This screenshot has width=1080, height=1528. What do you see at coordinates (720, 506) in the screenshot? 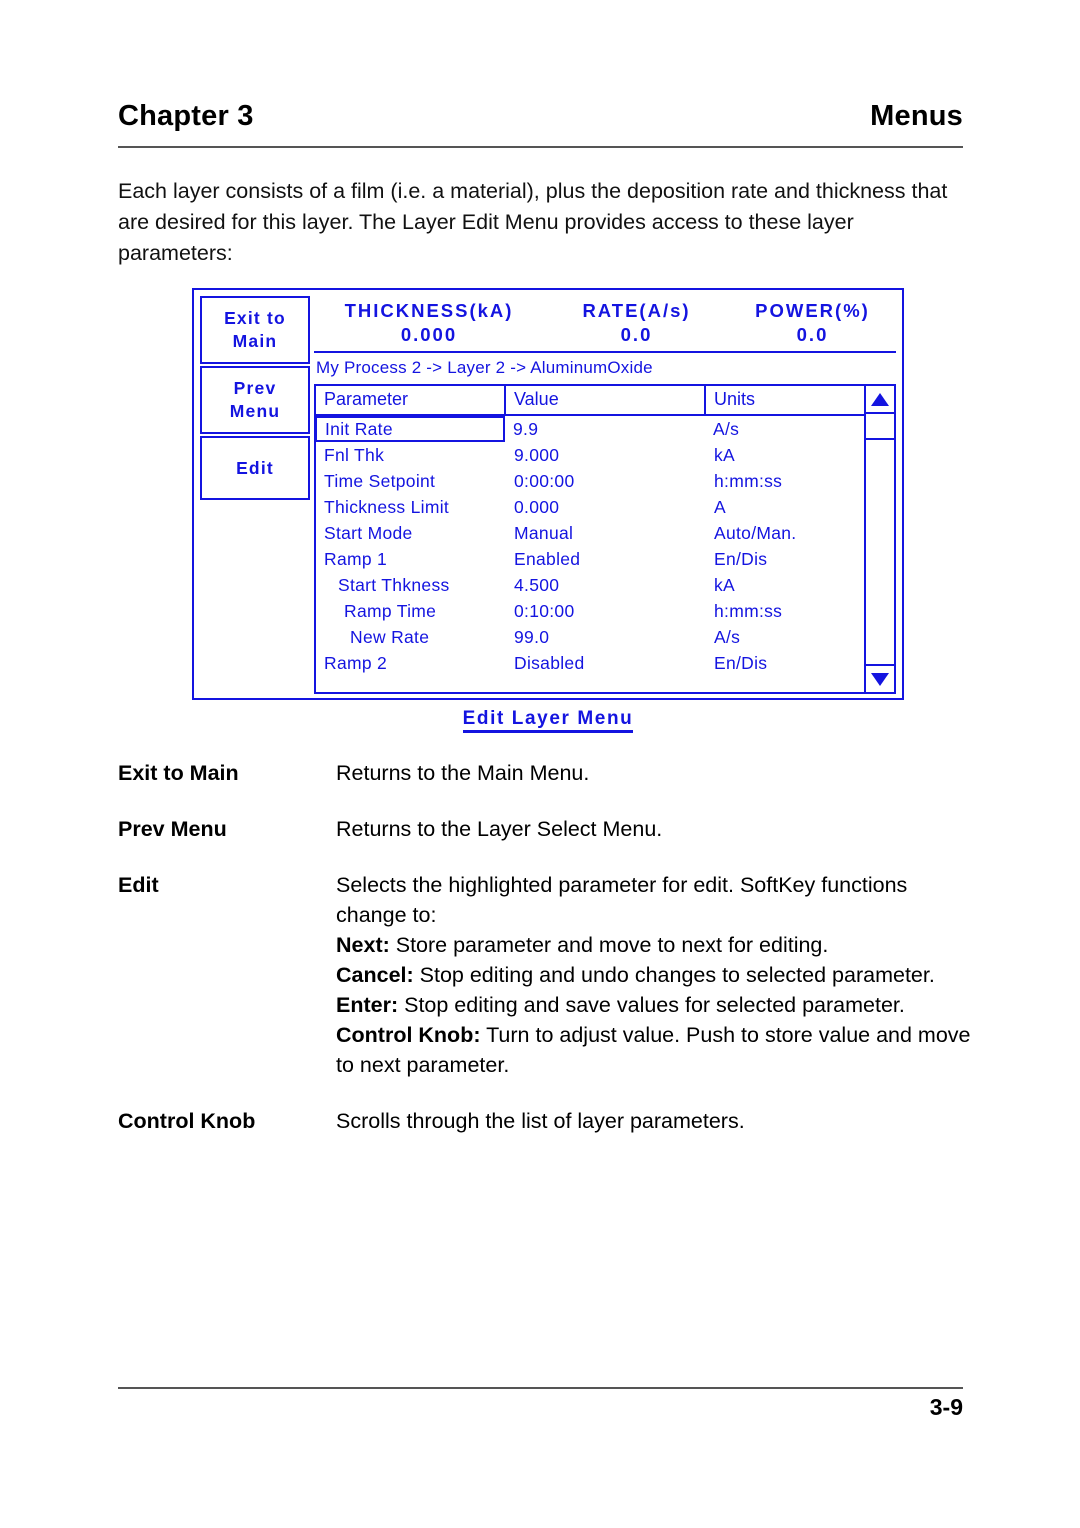
I see `cell-units: A` at bounding box center [720, 506].